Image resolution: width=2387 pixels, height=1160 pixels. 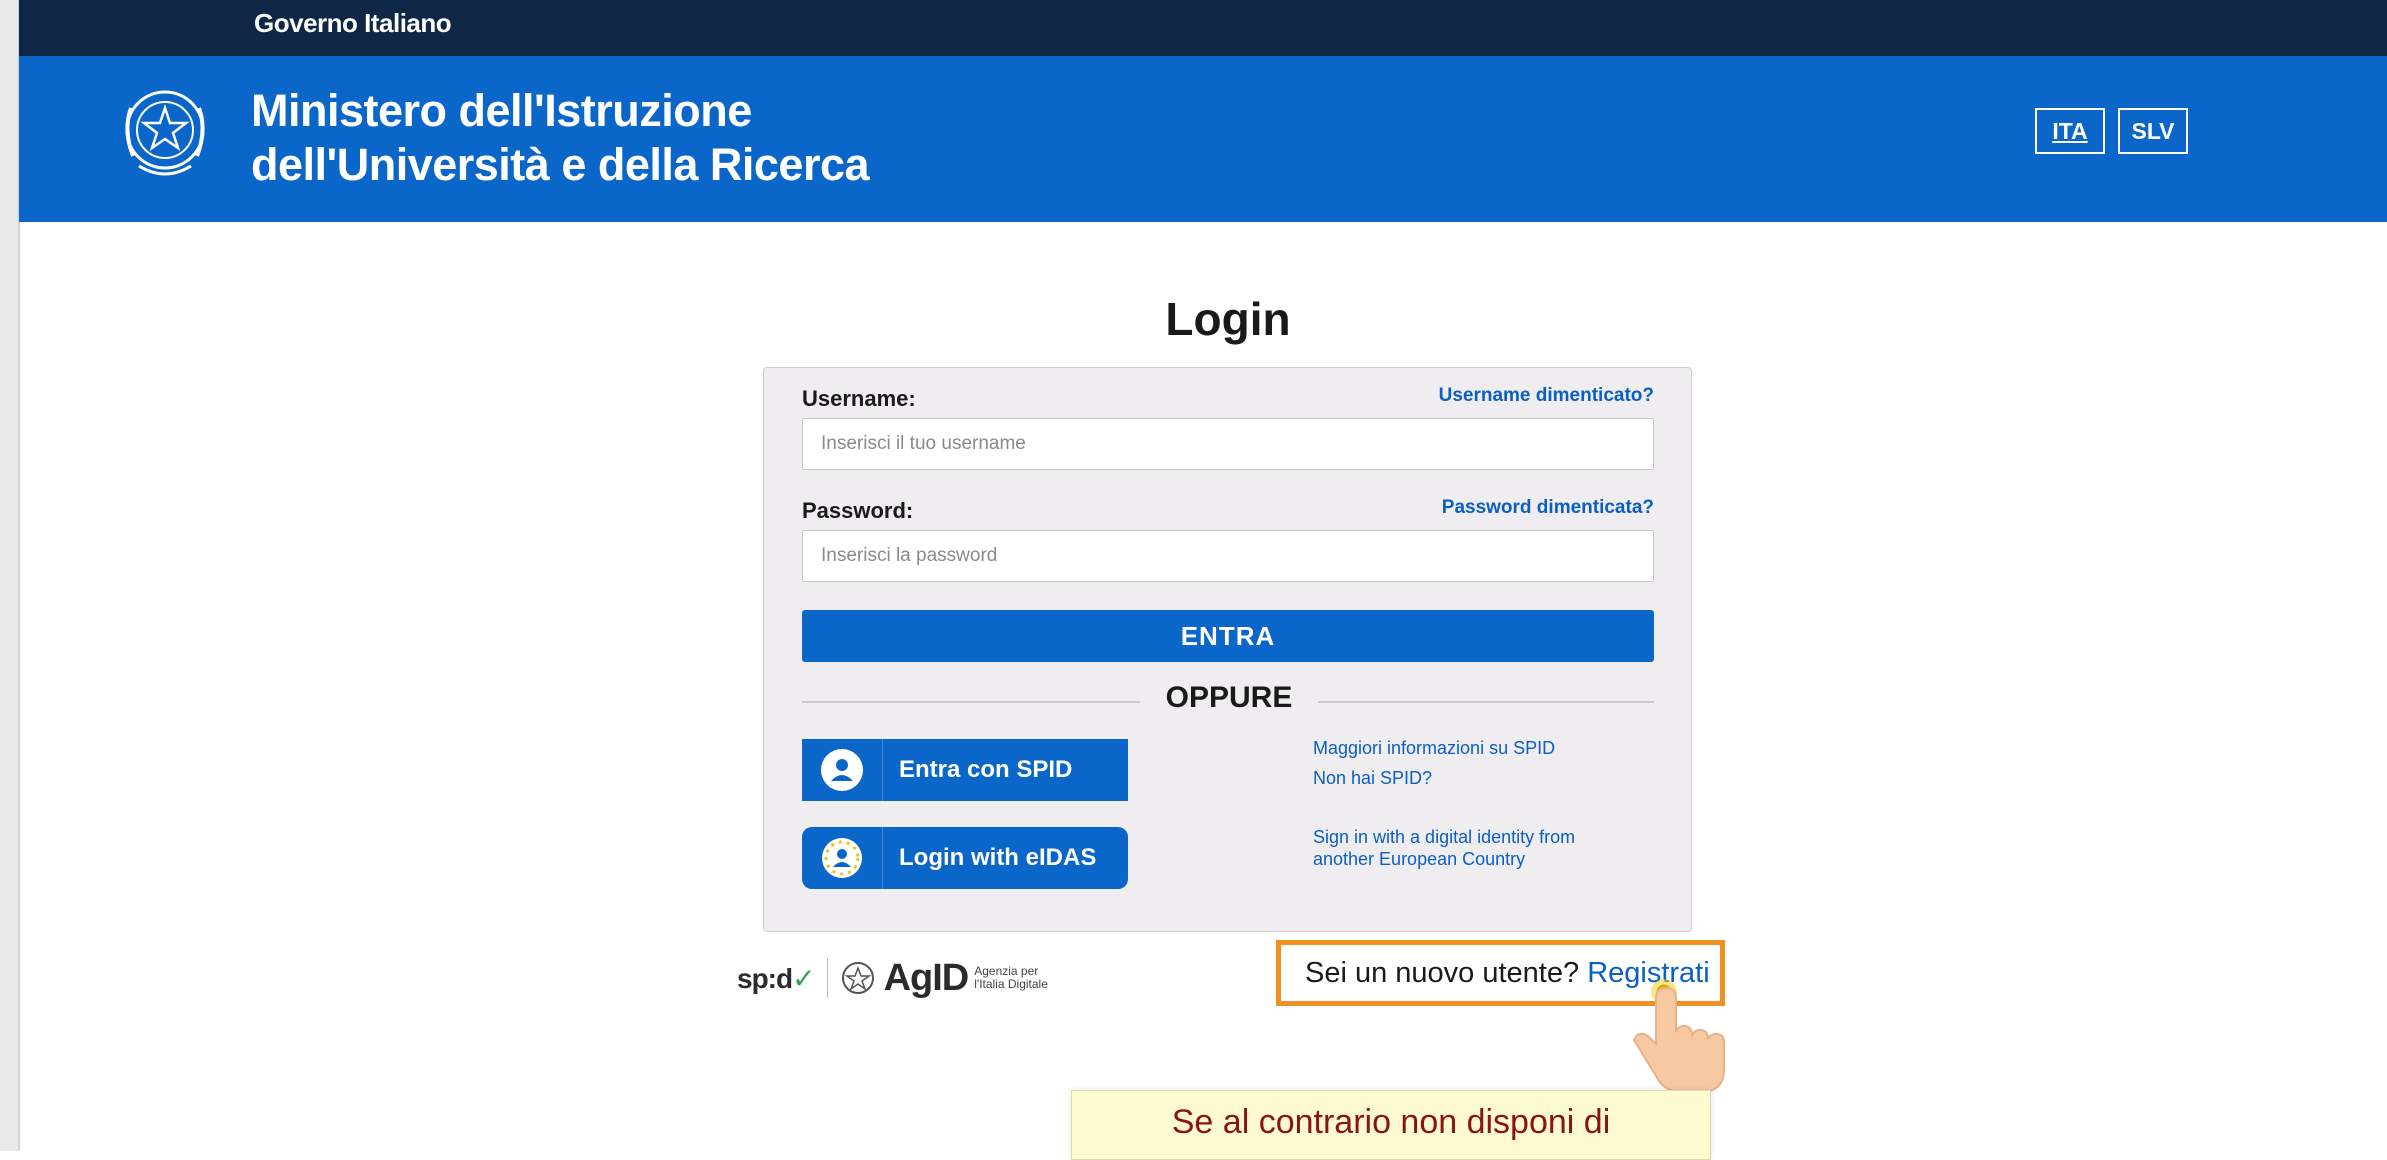 What do you see at coordinates (857, 978) in the screenshot?
I see `agid-emblem-icon` at bounding box center [857, 978].